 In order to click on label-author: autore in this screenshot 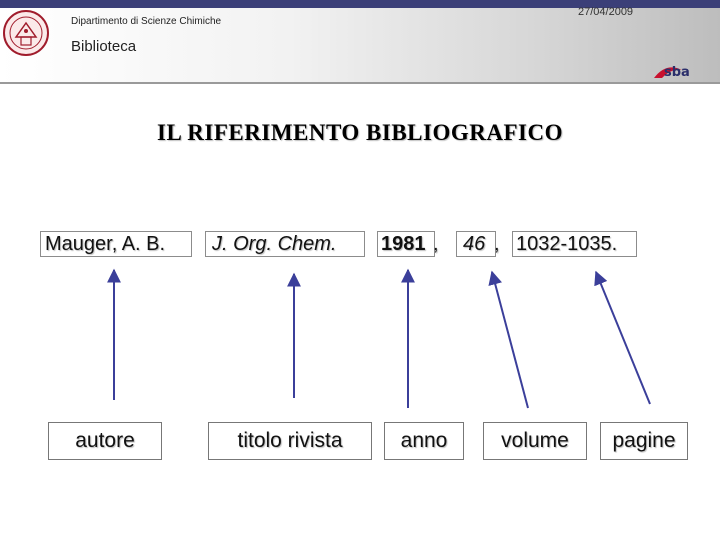, I will do `click(105, 441)`.